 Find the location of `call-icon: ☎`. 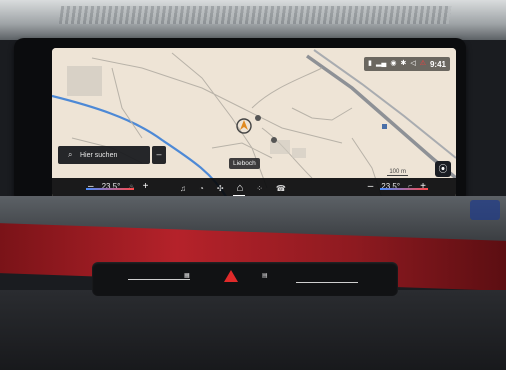

call-icon: ☎ is located at coordinates (281, 188).